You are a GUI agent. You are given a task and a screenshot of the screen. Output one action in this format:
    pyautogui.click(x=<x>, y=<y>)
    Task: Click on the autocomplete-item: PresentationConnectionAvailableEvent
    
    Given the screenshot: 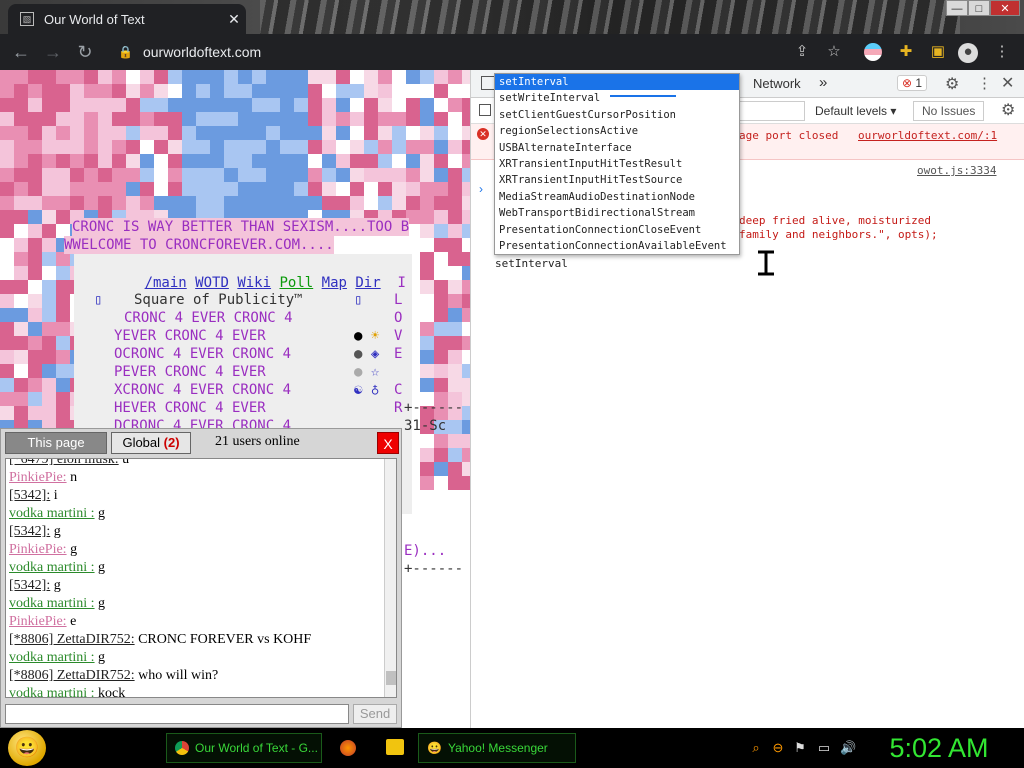 What is the action you would take?
    pyautogui.click(x=617, y=246)
    